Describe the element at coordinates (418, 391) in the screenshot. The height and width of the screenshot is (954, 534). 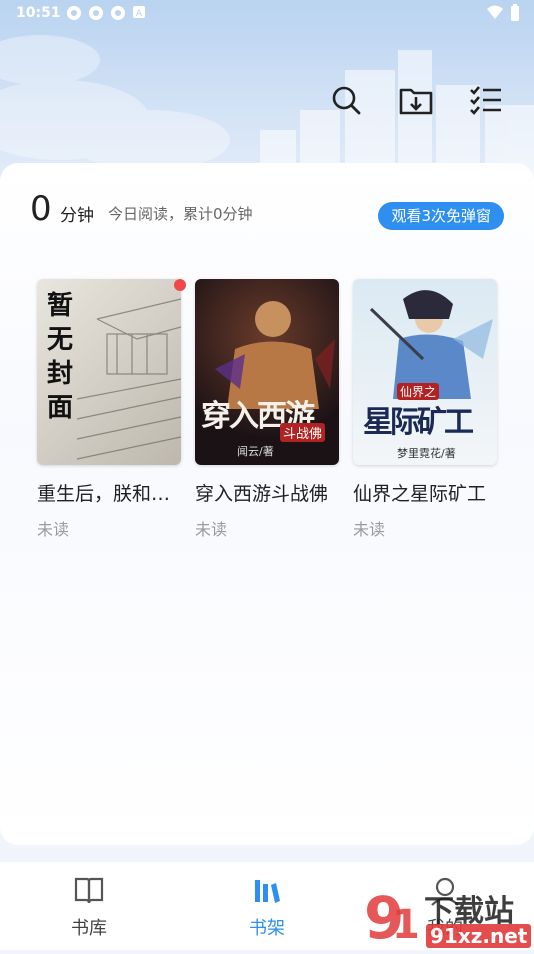
I see `cover-subtitle: 仙界之` at that location.